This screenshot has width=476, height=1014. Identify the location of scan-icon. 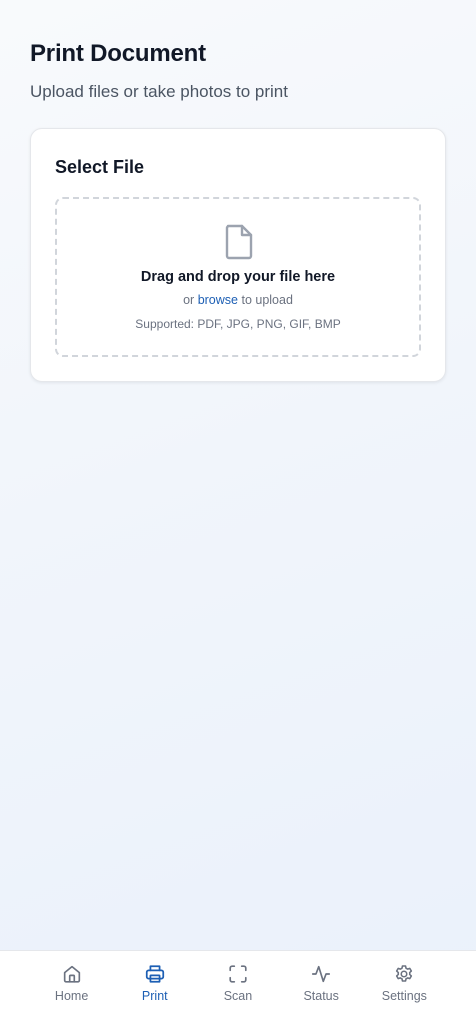
(238, 974).